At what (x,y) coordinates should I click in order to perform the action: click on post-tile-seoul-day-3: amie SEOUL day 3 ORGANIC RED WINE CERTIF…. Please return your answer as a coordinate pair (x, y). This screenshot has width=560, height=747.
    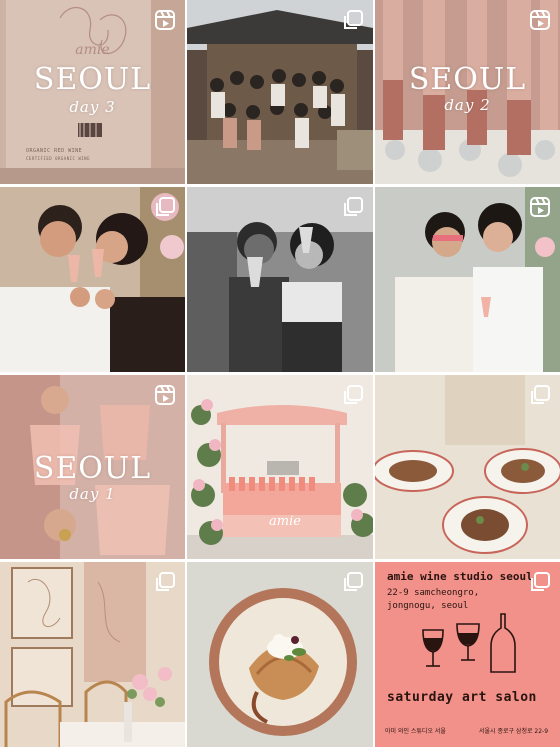
    Looking at the image, I should click on (92, 92).